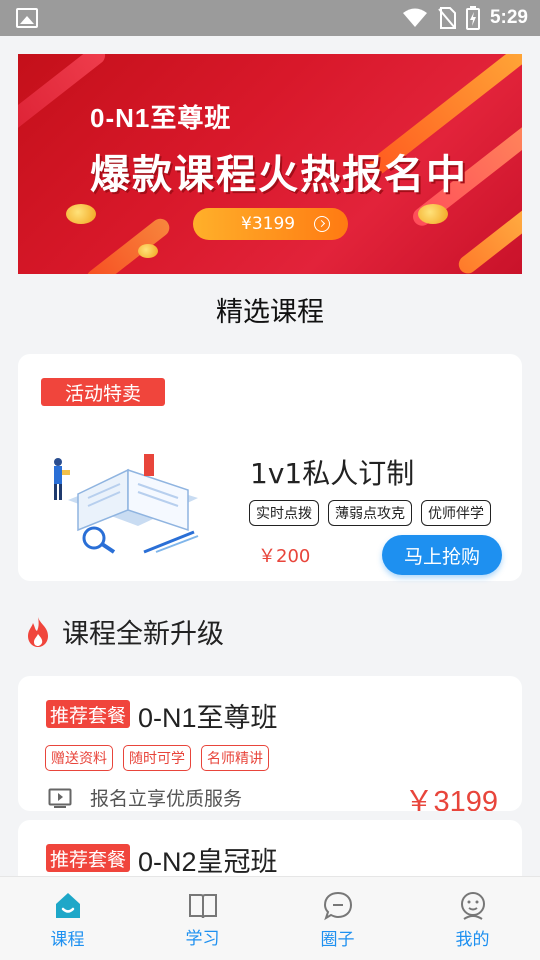 Image resolution: width=540 pixels, height=960 pixels. What do you see at coordinates (456, 513) in the screenshot?
I see `feature-chip: 优师伴学` at bounding box center [456, 513].